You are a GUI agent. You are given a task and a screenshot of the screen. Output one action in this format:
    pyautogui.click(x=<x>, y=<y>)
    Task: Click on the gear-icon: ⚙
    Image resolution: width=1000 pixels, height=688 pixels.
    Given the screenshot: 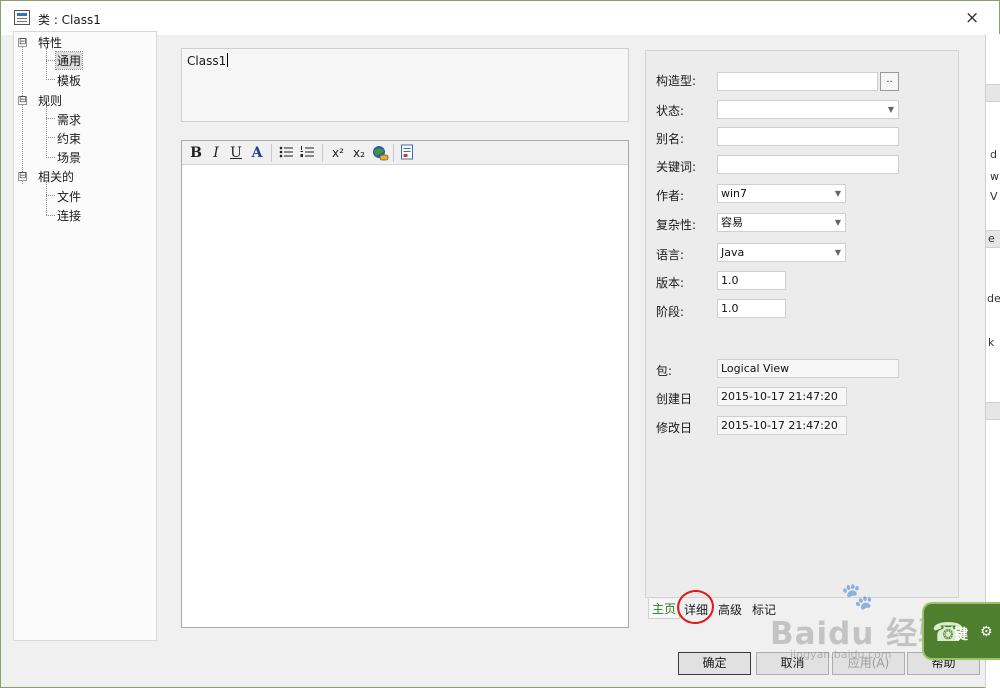 What is the action you would take?
    pyautogui.click(x=986, y=632)
    